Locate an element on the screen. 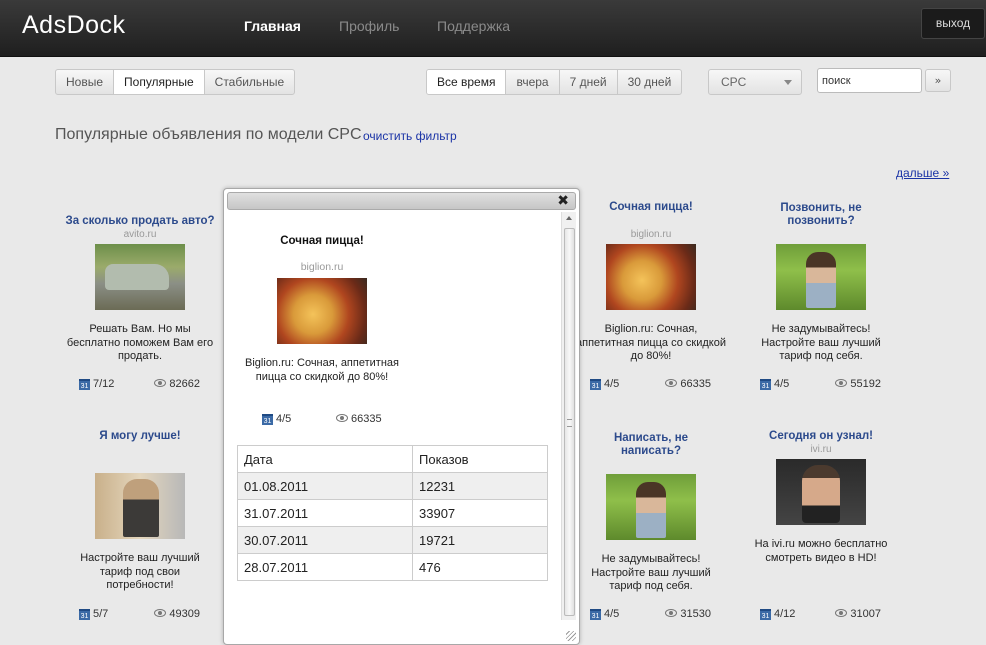  top-nav: AdsDock Главная Профиль Поддержка выход is located at coordinates (493, 28).